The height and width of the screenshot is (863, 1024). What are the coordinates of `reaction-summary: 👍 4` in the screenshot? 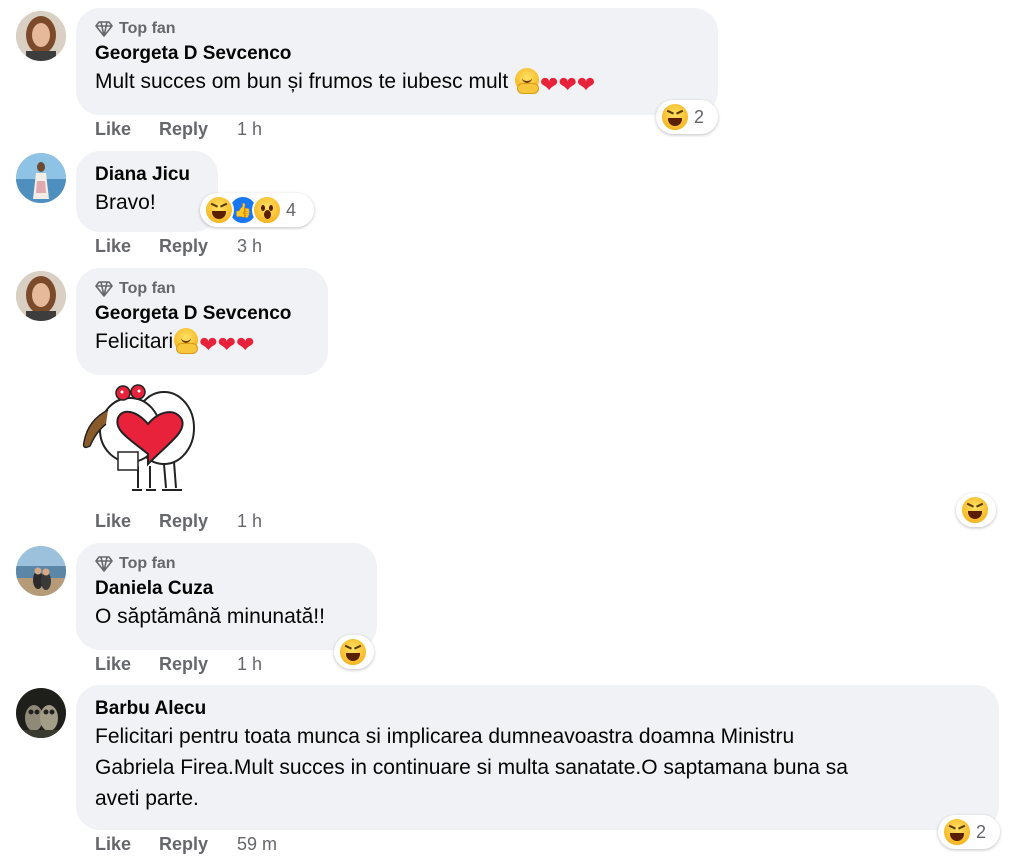 It's located at (257, 210).